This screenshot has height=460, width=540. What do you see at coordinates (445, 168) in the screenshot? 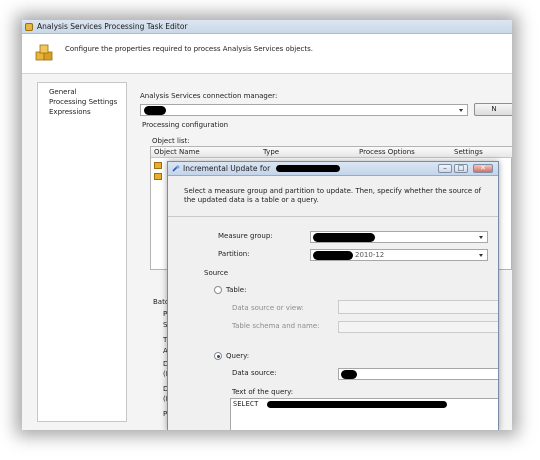
I see `minimize-icon: –` at bounding box center [445, 168].